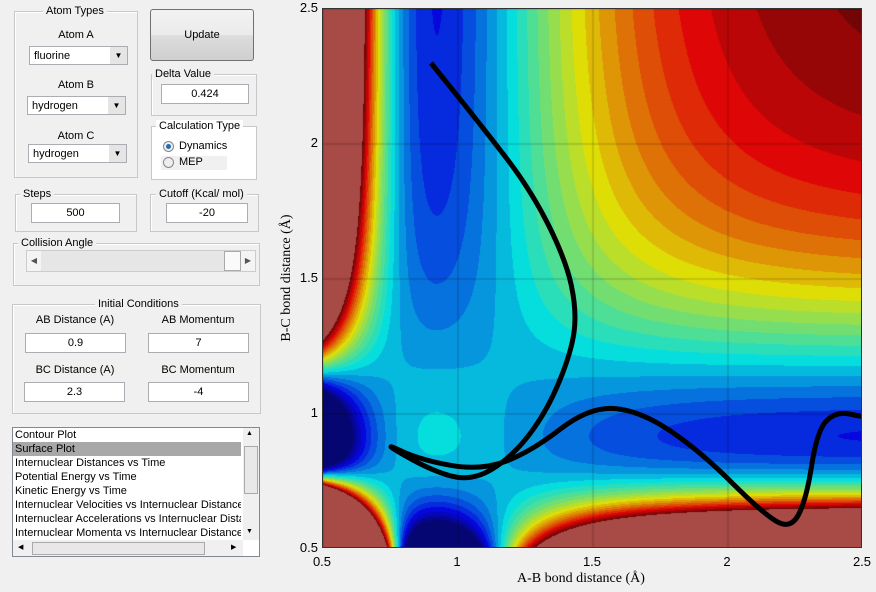 This screenshot has height=592, width=876. What do you see at coordinates (75, 320) in the screenshot?
I see `ab-distance-label: AB Distance (A)` at bounding box center [75, 320].